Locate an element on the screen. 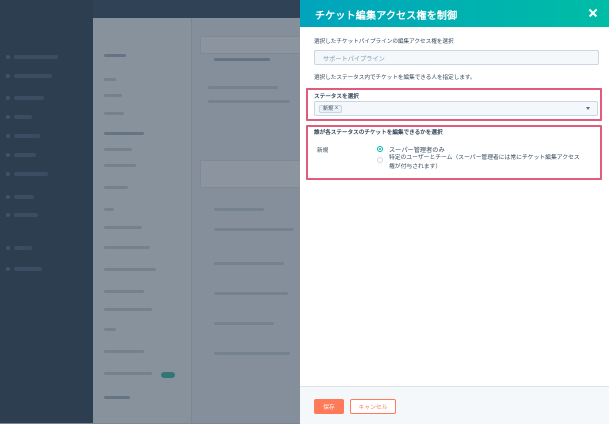  pipeline-field: サポートパイプライン is located at coordinates (456, 57).